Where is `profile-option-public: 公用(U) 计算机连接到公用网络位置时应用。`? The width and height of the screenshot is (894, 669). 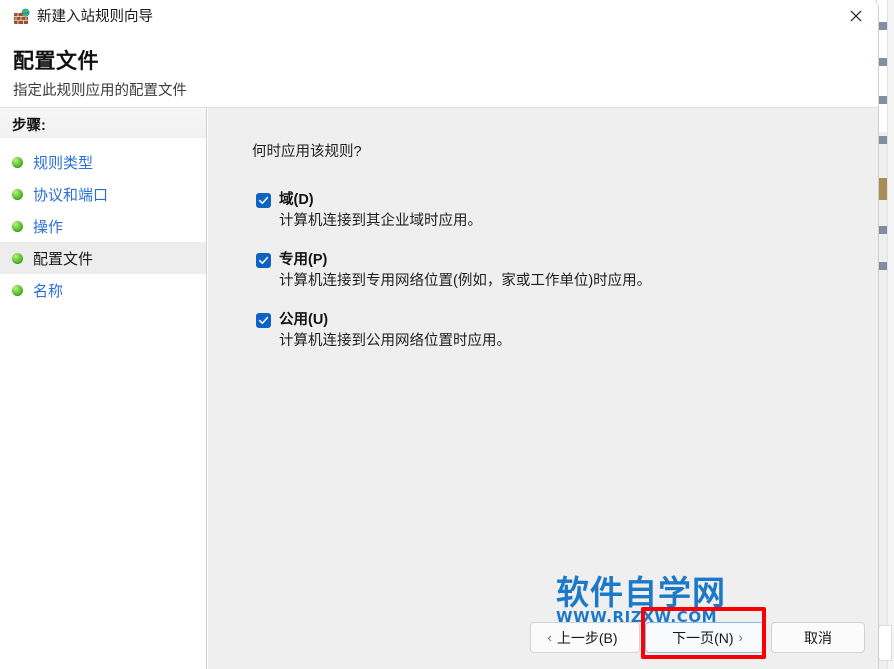 profile-option-public: 公用(U) 计算机连接到公用网络位置时应用。 is located at coordinates (552, 331).